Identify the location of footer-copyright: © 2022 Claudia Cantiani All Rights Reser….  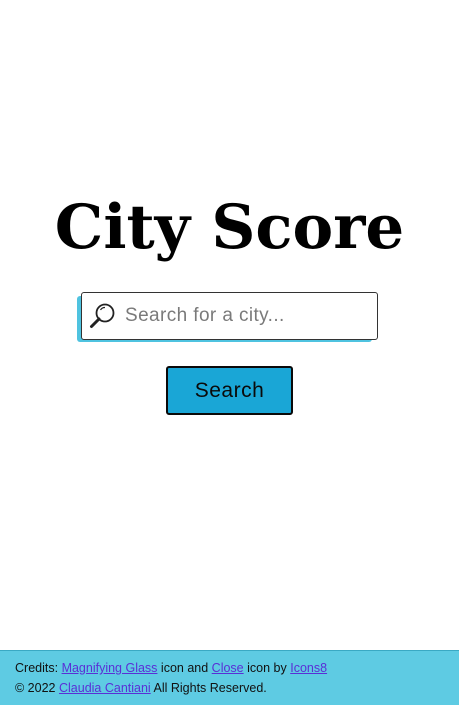
(141, 688).